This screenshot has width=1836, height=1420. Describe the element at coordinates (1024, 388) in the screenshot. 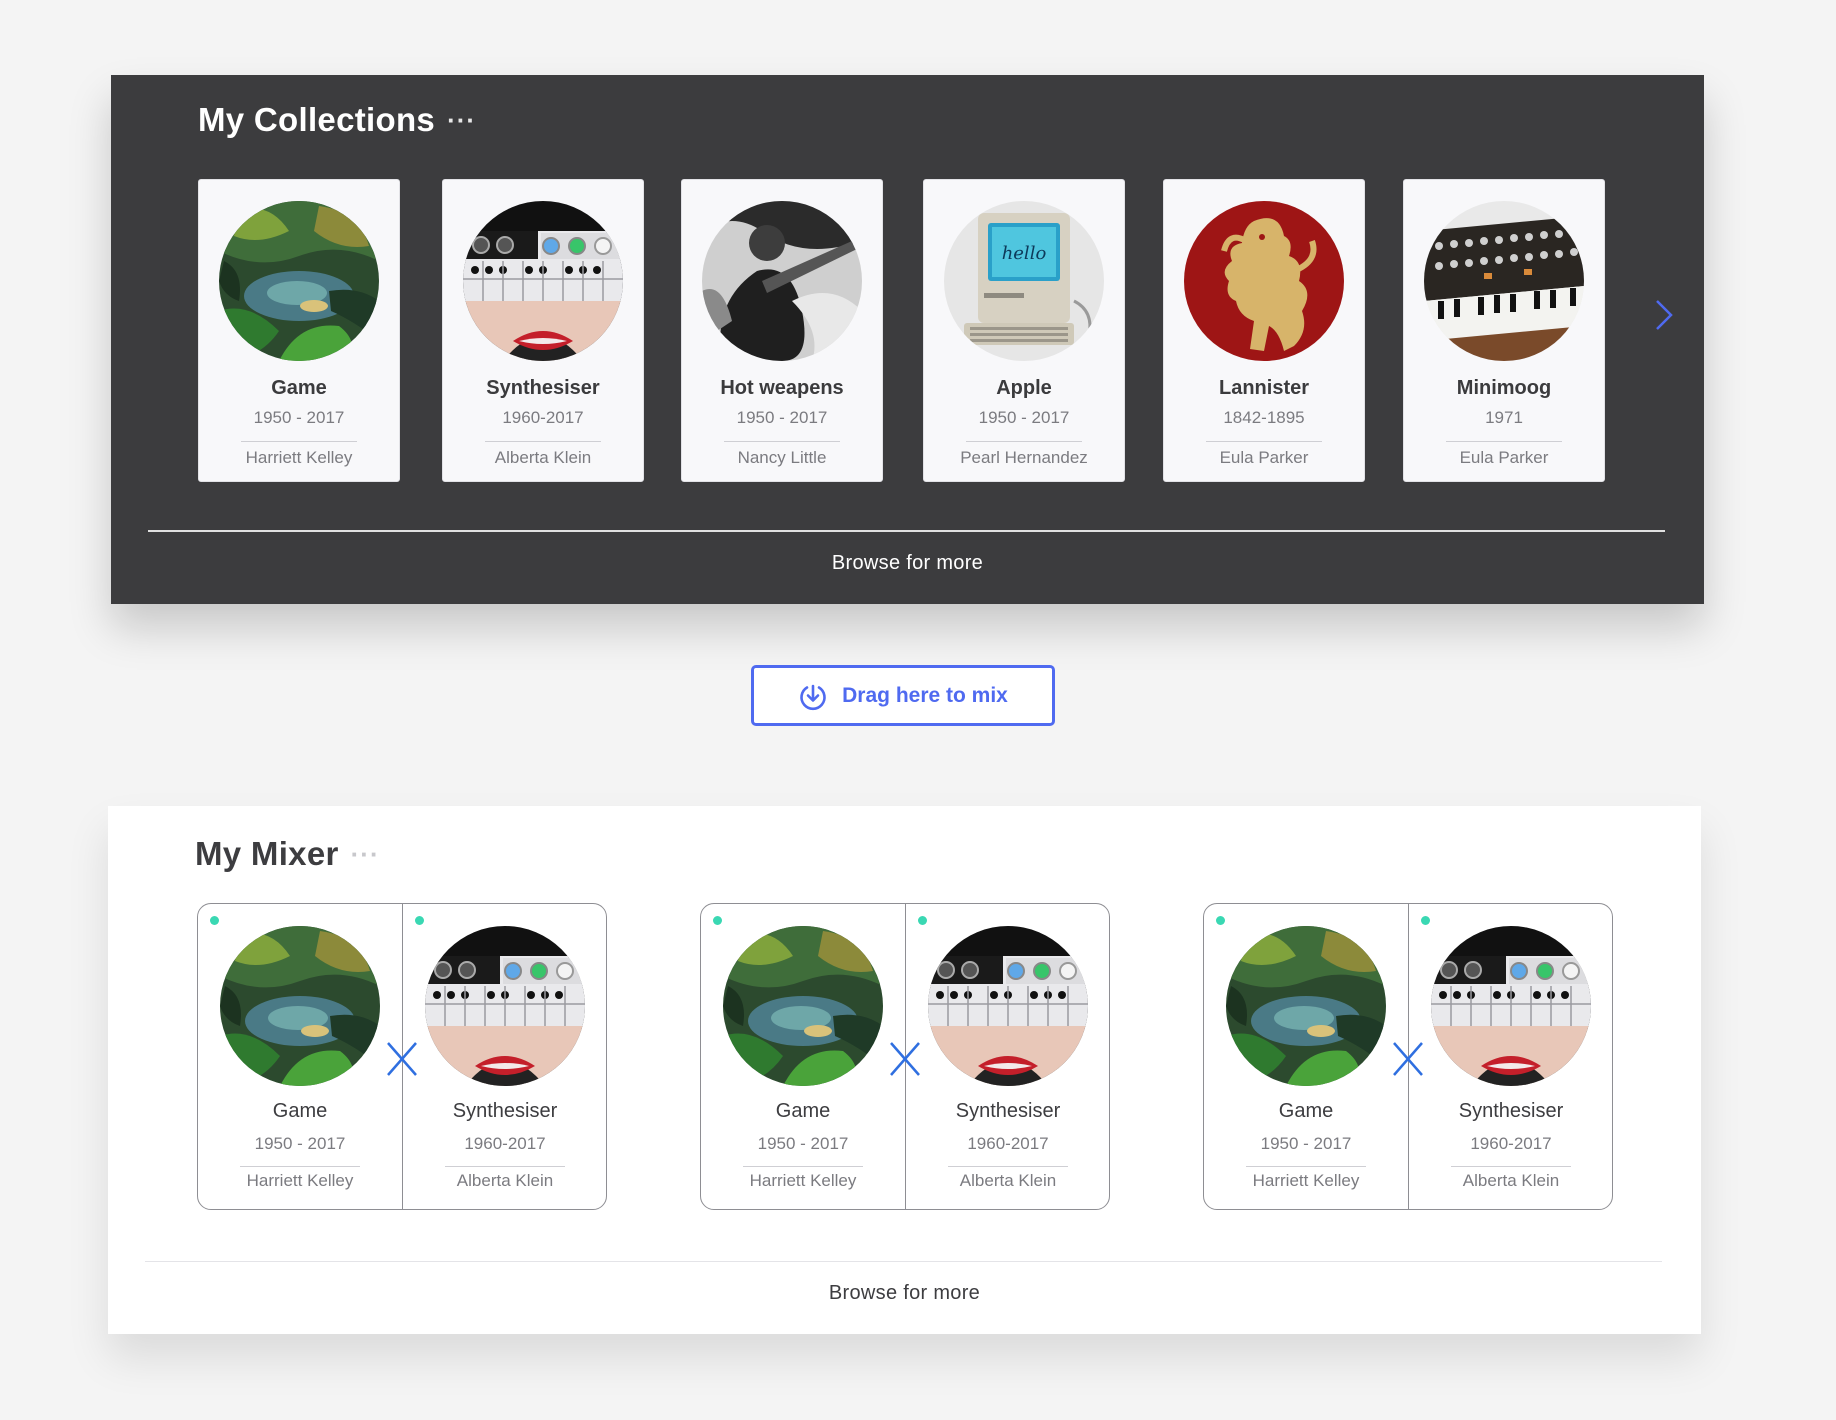

I see `collection-name: Apple` at that location.